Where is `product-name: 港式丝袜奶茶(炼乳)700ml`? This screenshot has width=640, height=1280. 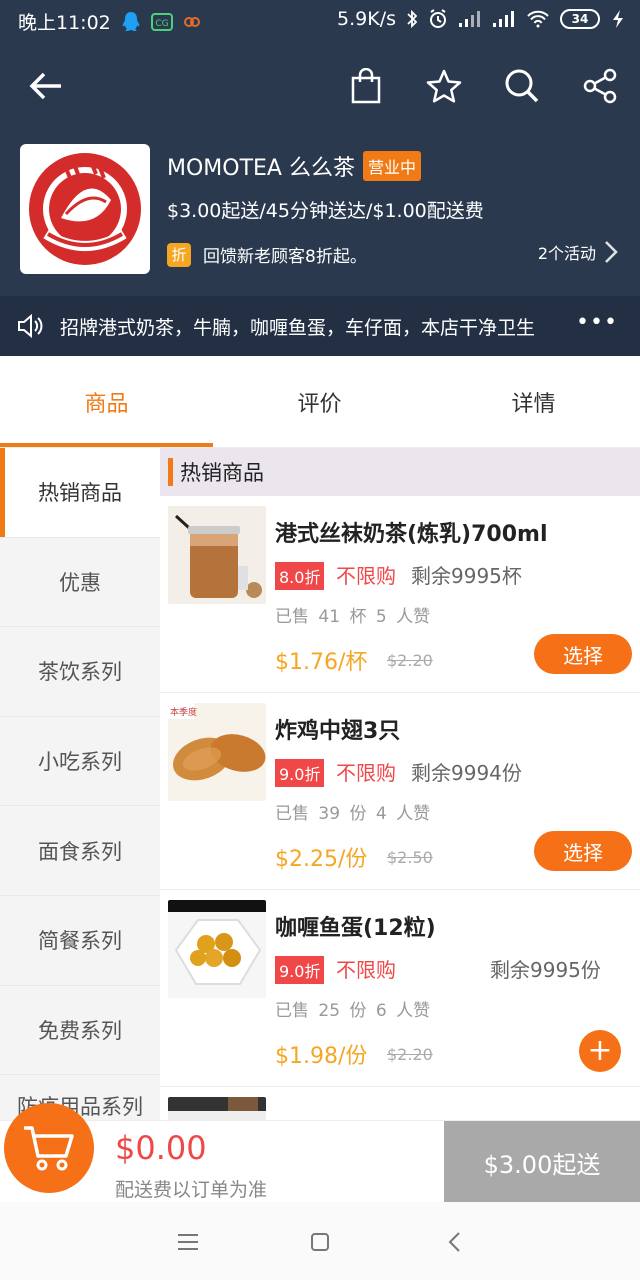 product-name: 港式丝袜奶茶(炼乳)700ml is located at coordinates (411, 534).